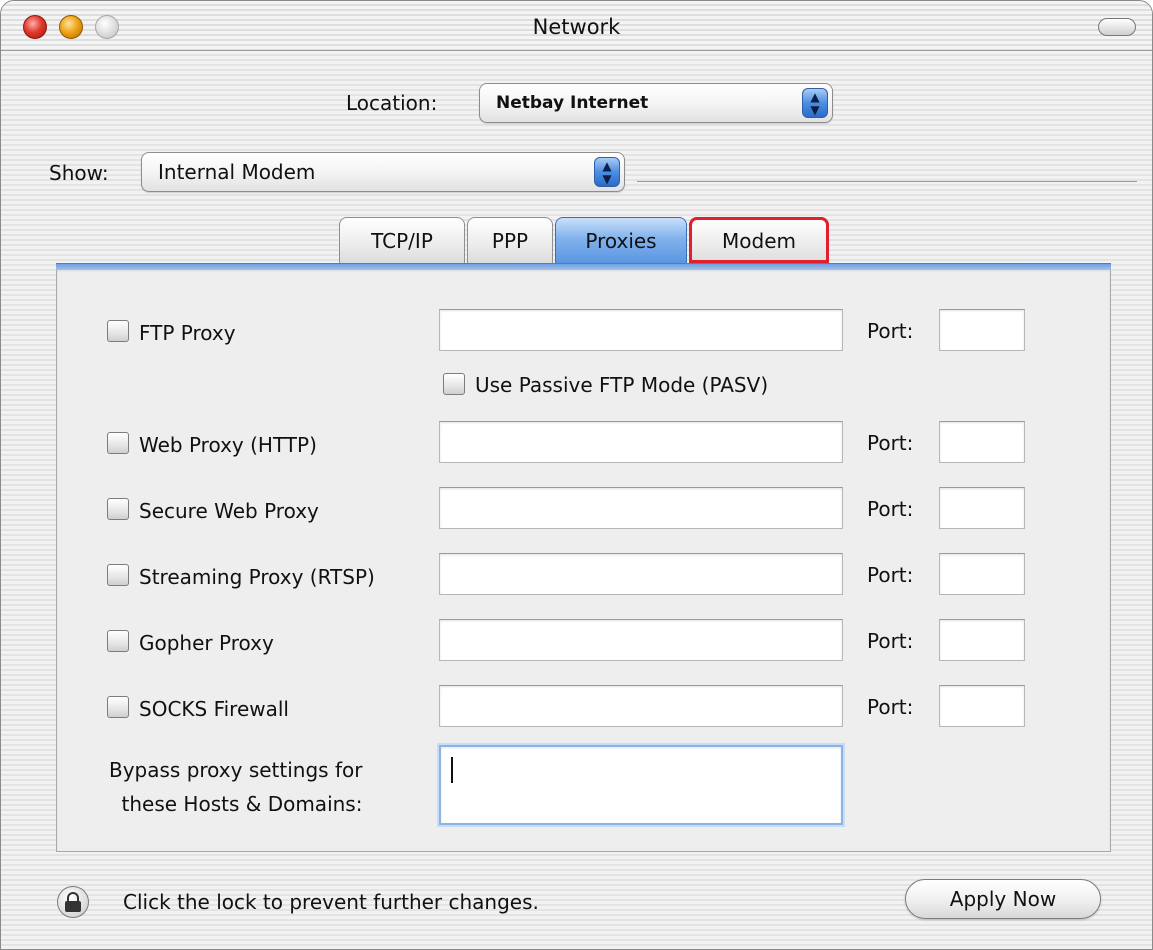 This screenshot has height=950, width=1153. I want to click on ftp-proxy-checkbox, so click(118, 331).